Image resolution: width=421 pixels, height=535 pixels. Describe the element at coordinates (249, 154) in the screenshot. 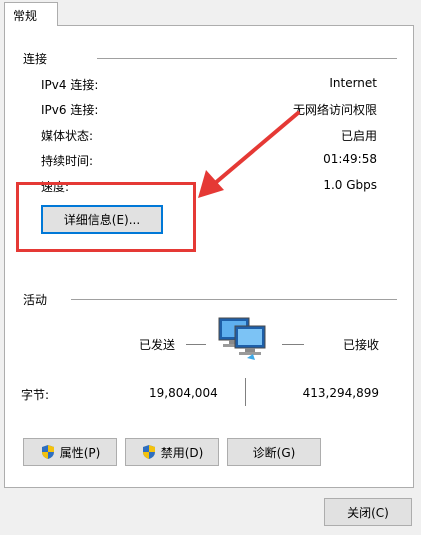

I see `annotation-arrow` at that location.